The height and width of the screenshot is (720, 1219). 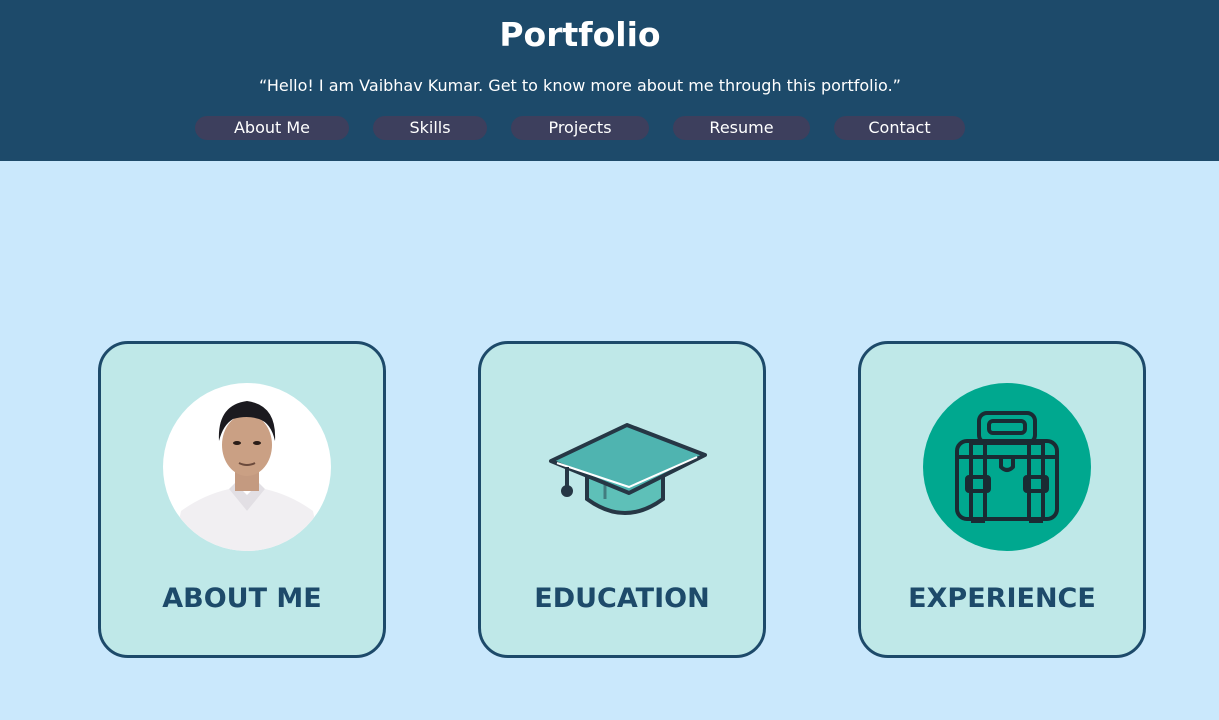 What do you see at coordinates (1007, 467) in the screenshot?
I see `briefcase-icon` at bounding box center [1007, 467].